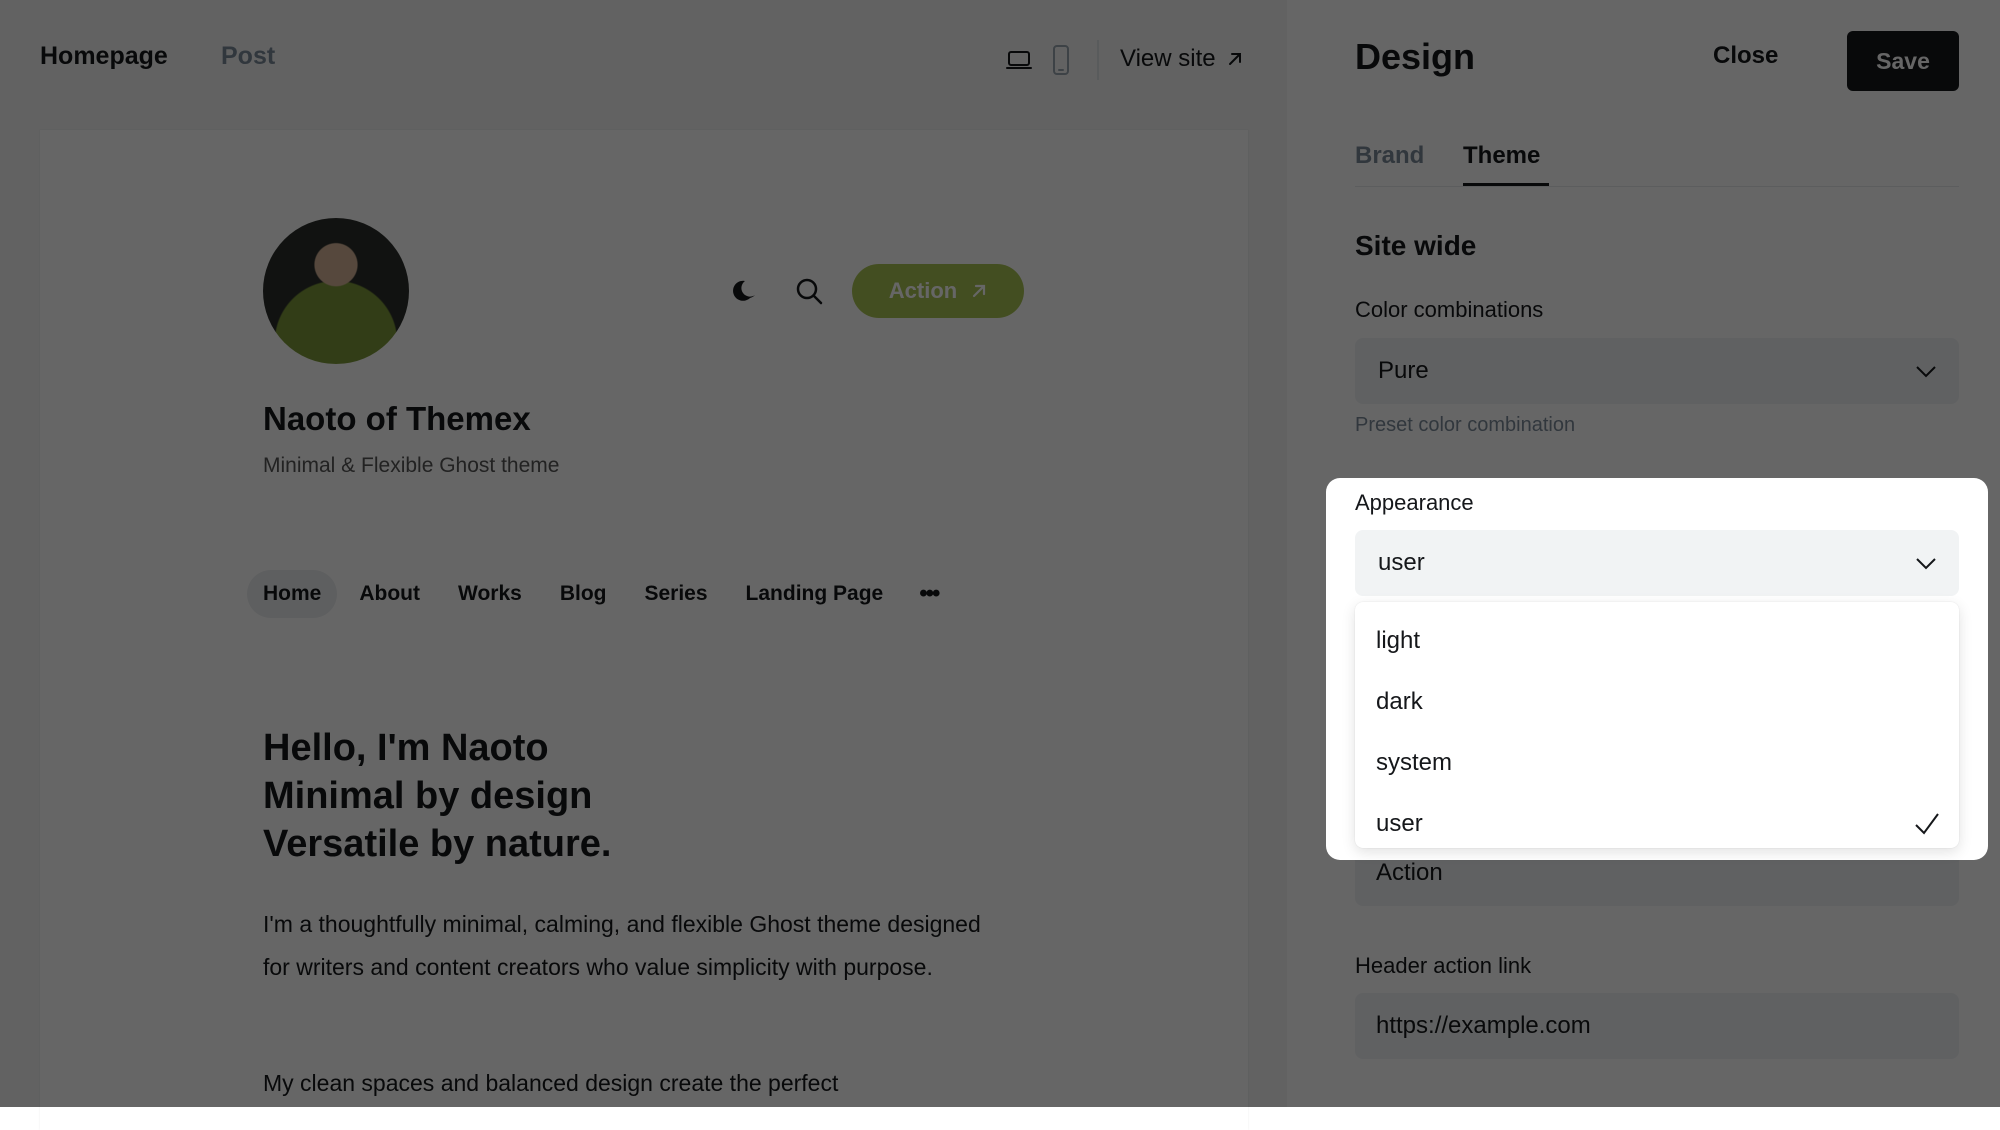  I want to click on color-combinations-label: Color combinations, so click(1449, 309).